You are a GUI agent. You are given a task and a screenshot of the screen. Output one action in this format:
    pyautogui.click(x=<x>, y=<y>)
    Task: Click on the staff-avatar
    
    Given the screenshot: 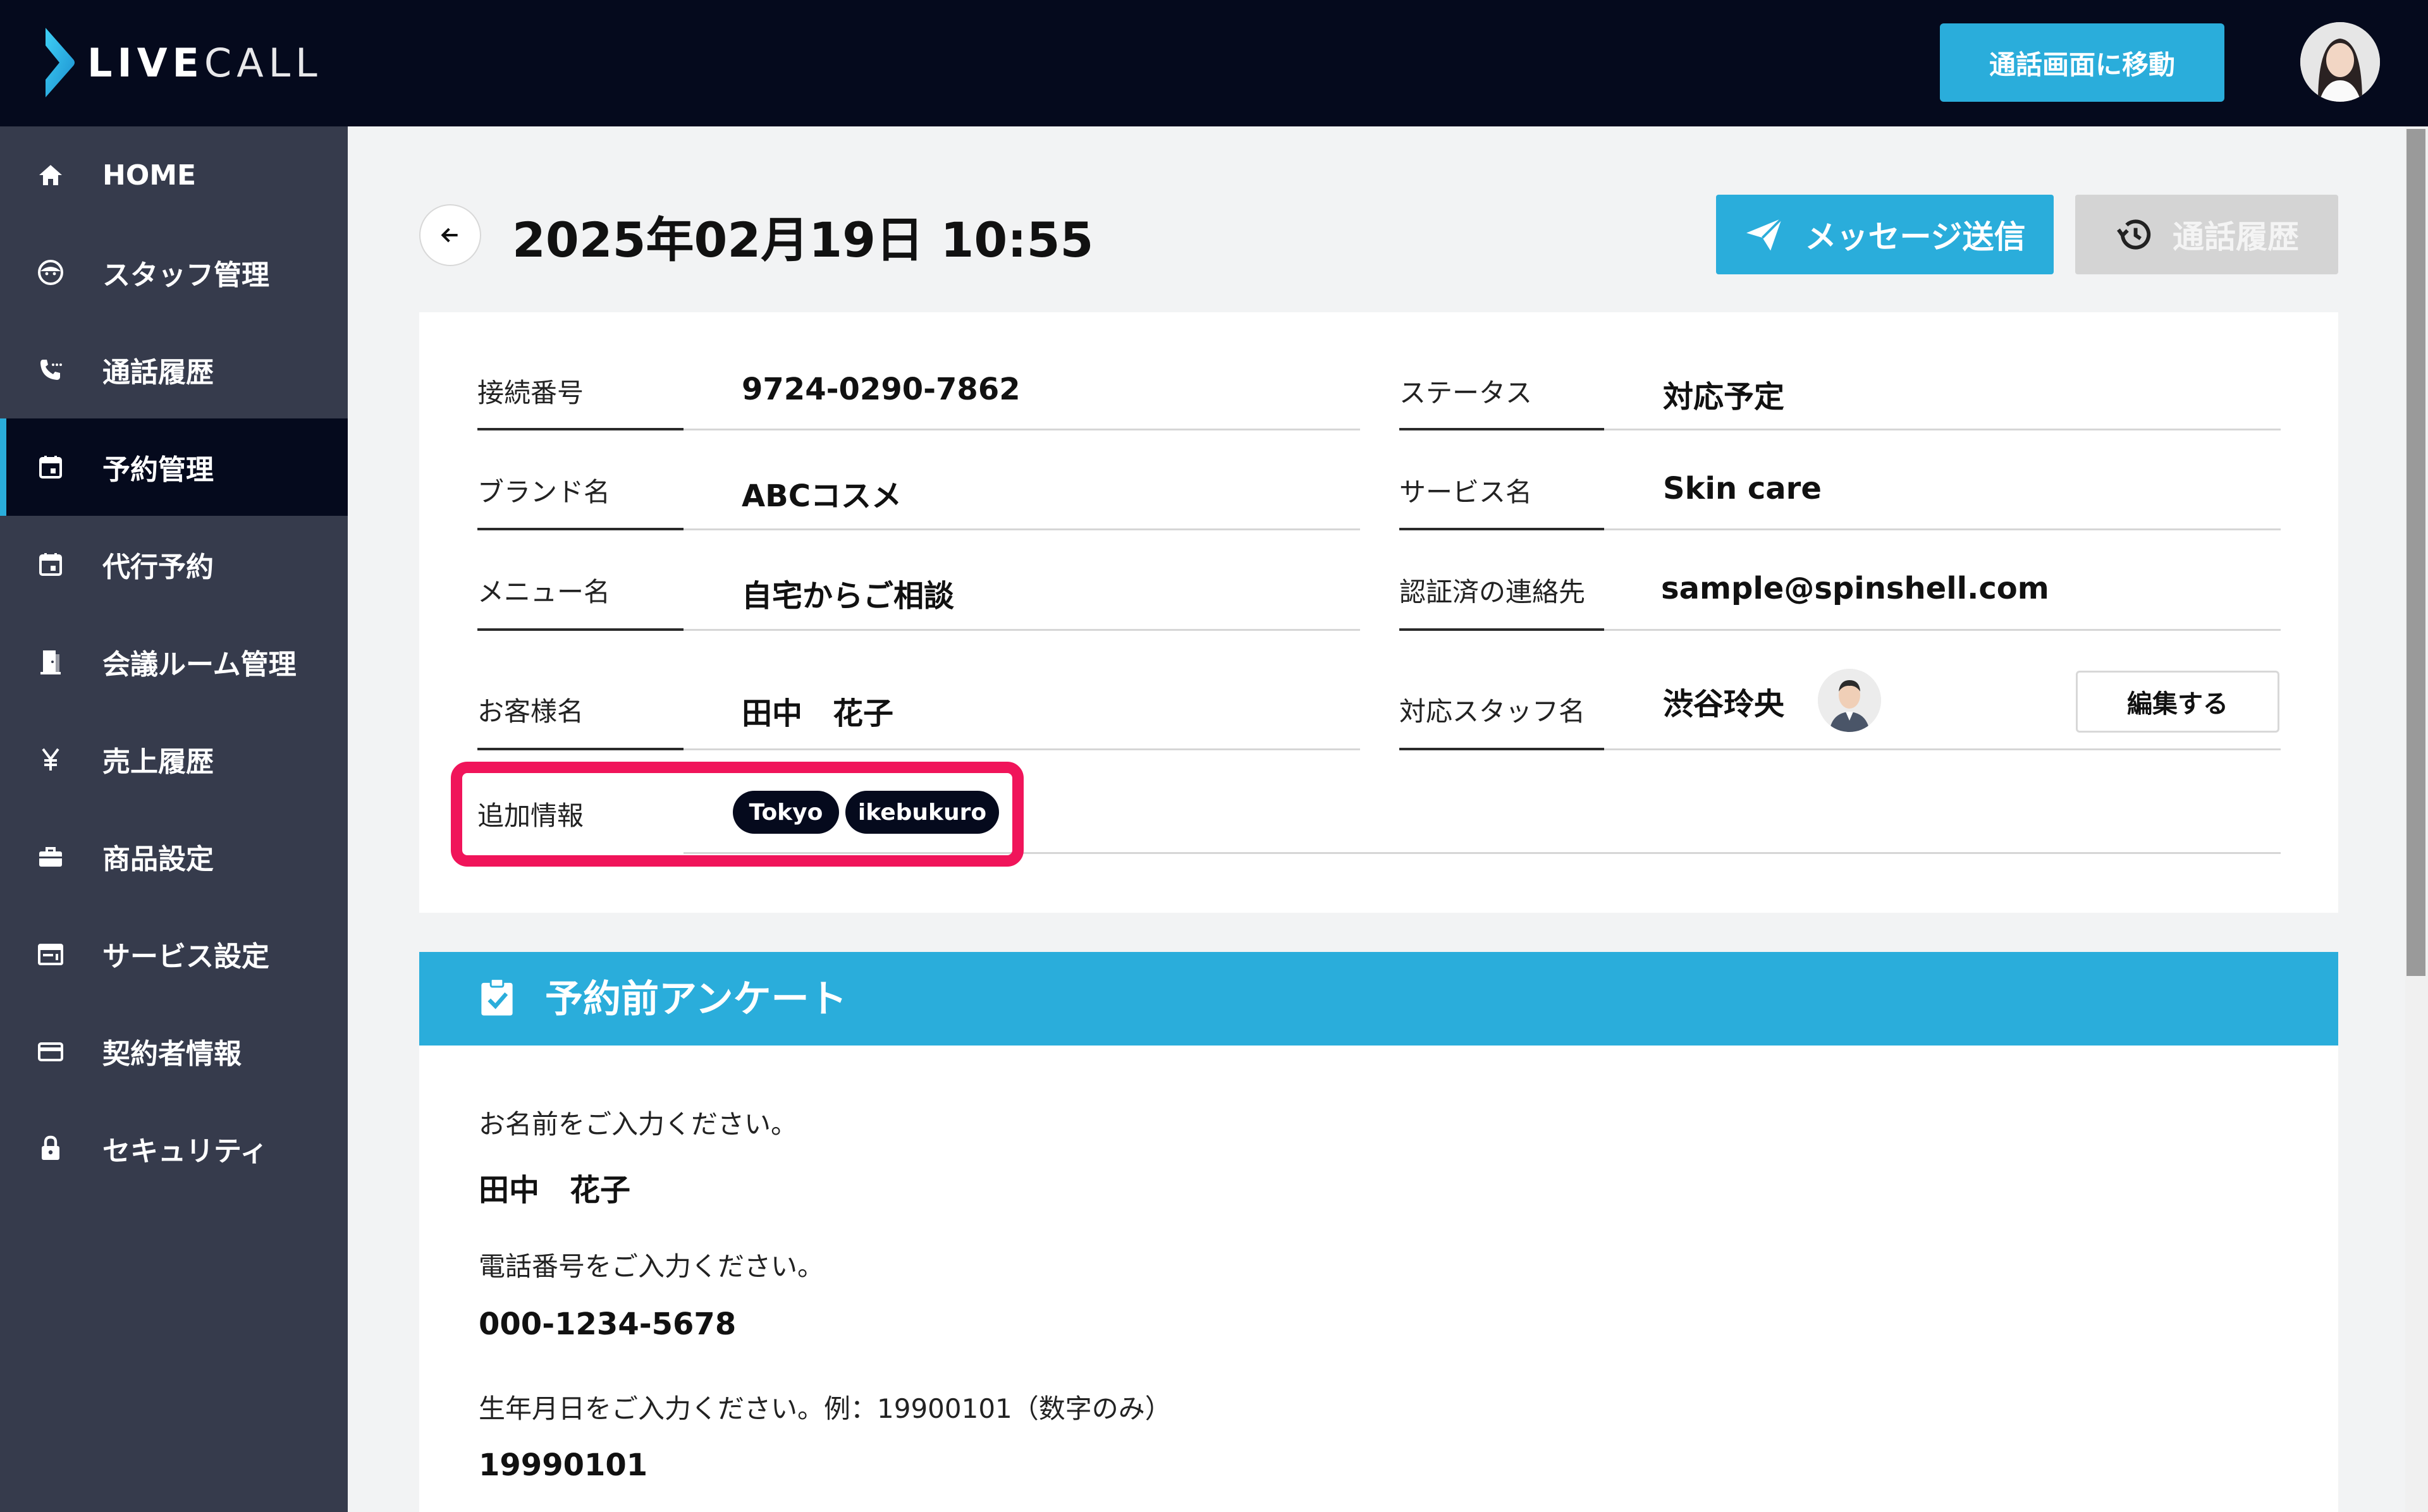 What is the action you would take?
    pyautogui.click(x=1850, y=701)
    